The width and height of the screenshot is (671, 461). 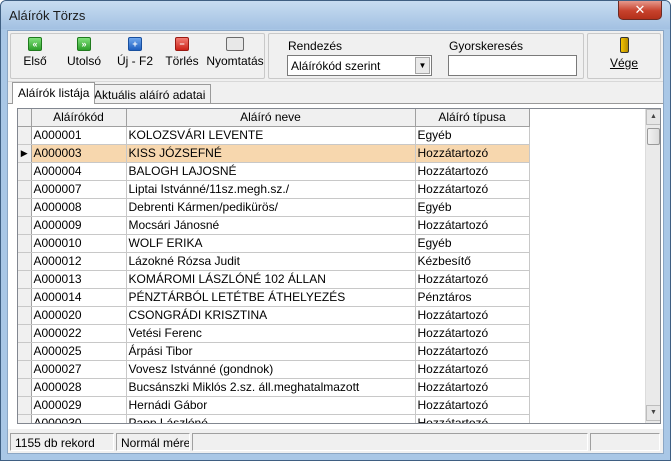 What do you see at coordinates (359, 65) in the screenshot?
I see `sort-select: Aláírókód szerint ▼` at bounding box center [359, 65].